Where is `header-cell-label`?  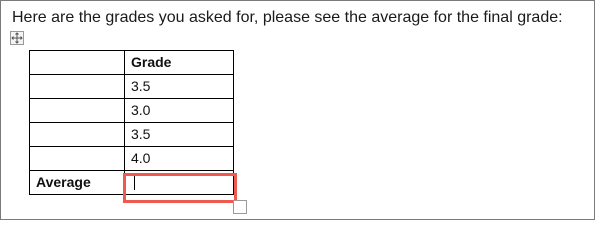
header-cell-label is located at coordinates (77, 62).